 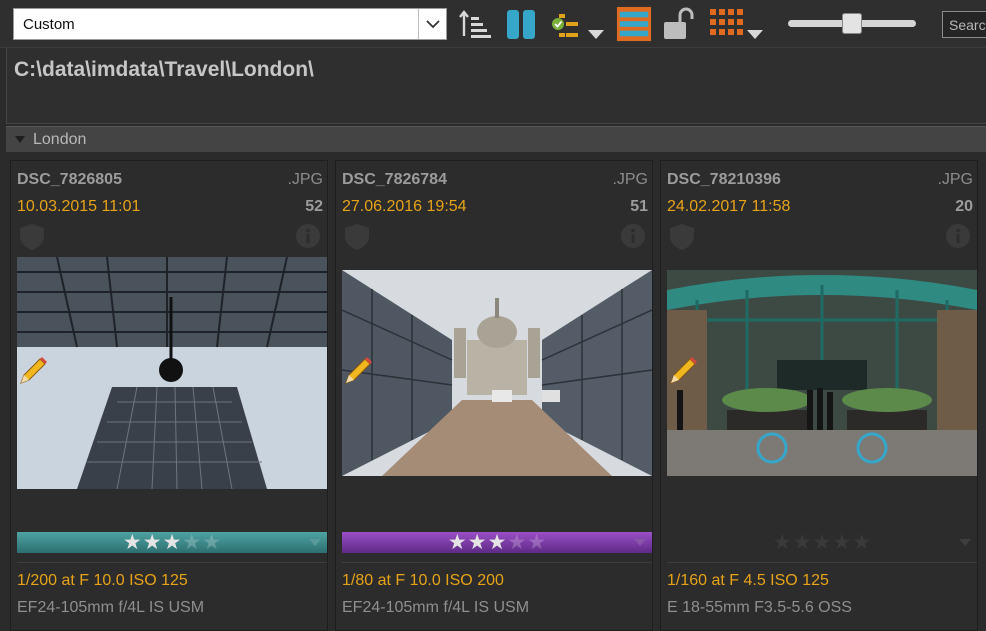 I want to click on capture-date: 10.03.2015 11:01, so click(x=79, y=206).